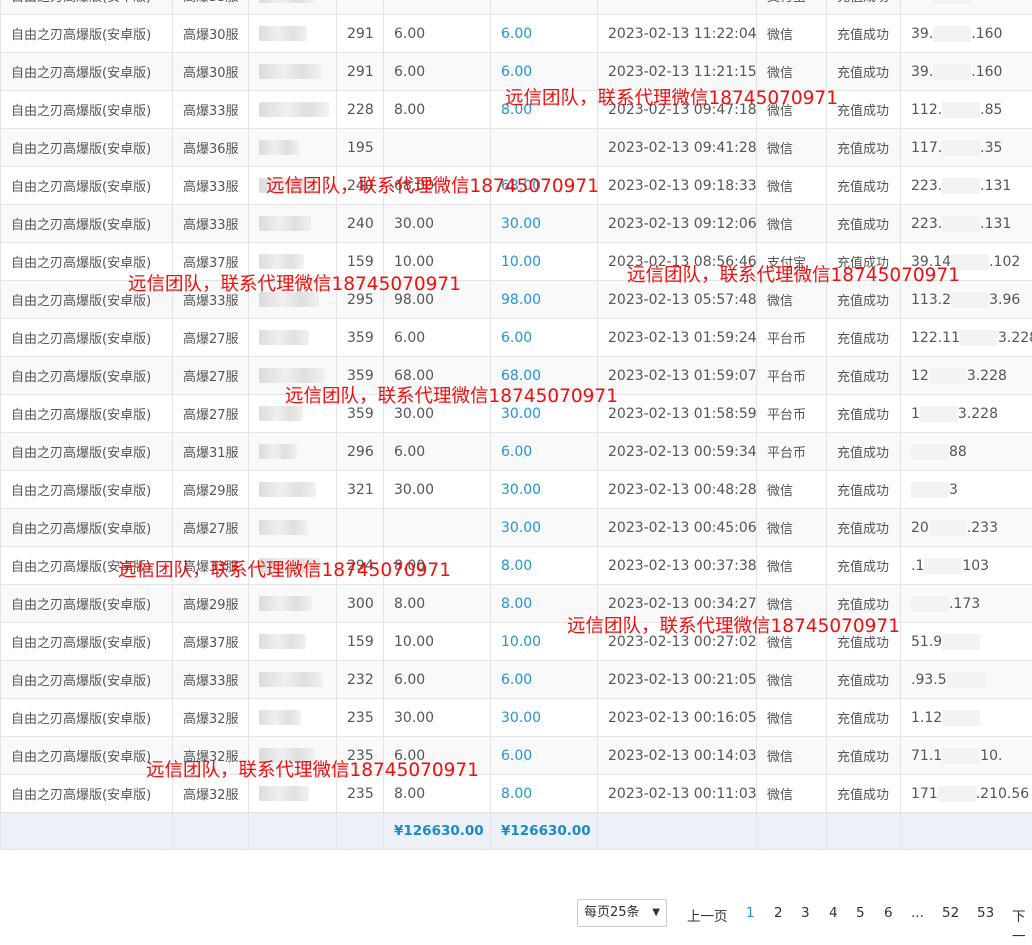 This screenshot has height=945, width=1032. I want to click on ip-prefix: 39., so click(922, 34).